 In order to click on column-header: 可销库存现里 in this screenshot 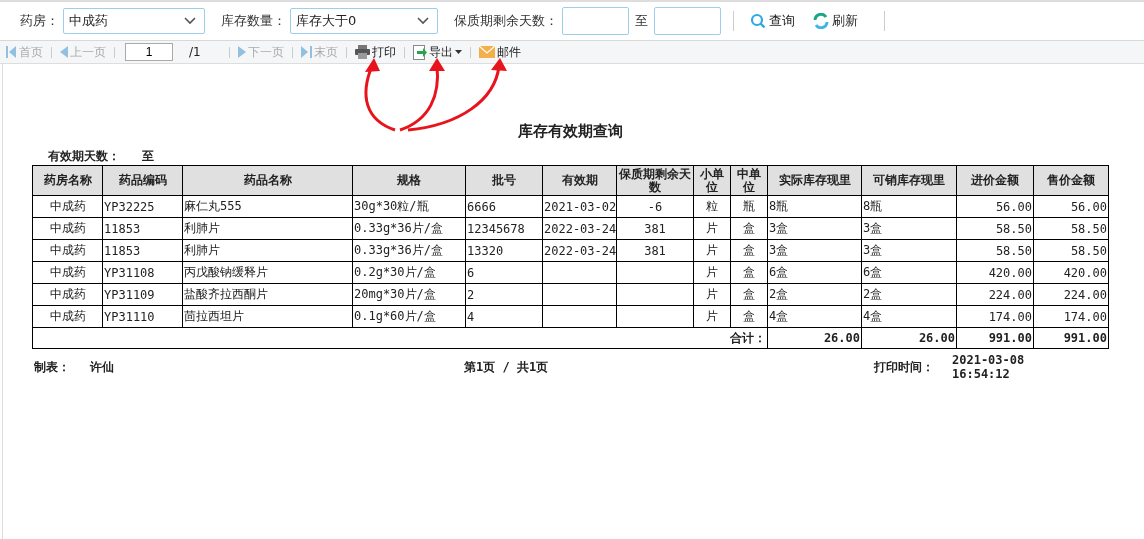, I will do `click(909, 180)`.